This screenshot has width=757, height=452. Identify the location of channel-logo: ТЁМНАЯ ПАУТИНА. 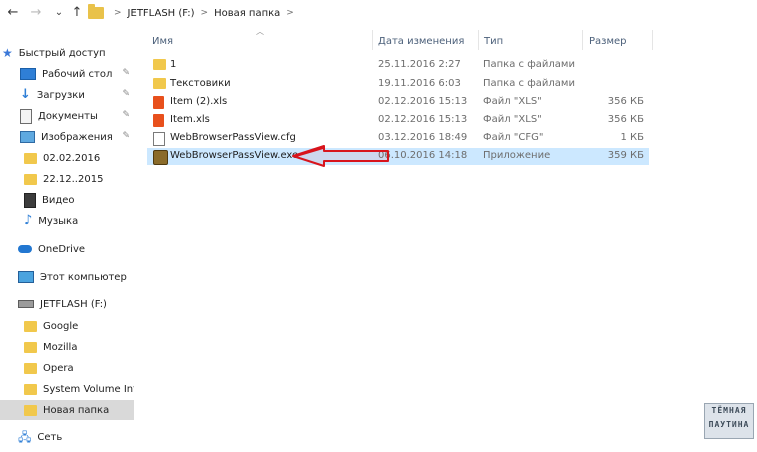
(729, 421).